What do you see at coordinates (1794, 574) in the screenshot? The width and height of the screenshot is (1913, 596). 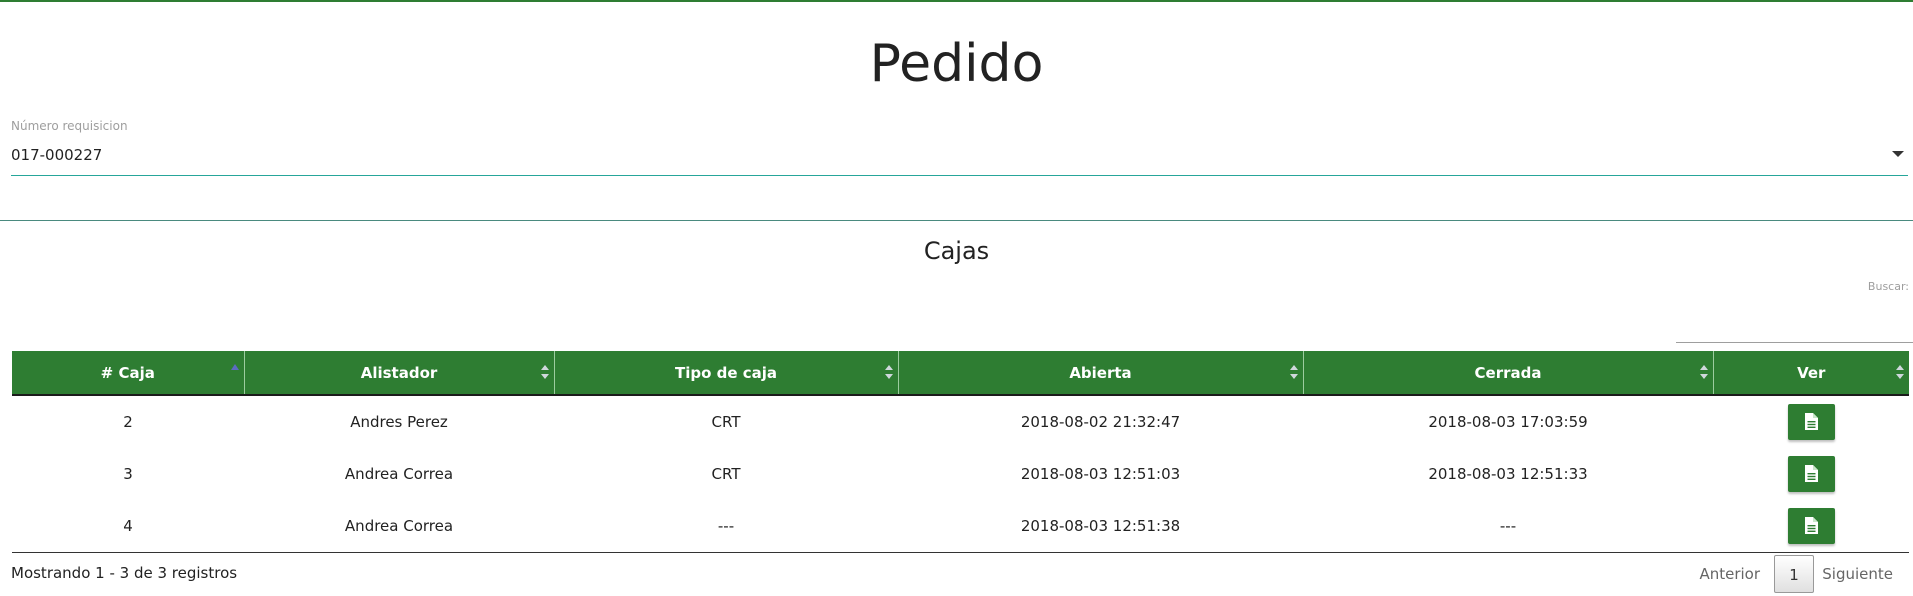 I see `pagination-page-1: 1` at bounding box center [1794, 574].